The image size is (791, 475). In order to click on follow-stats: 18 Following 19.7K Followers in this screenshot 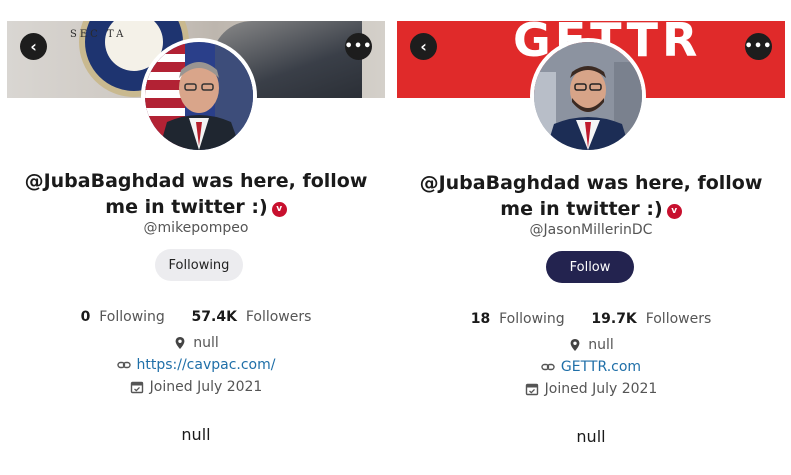, I will do `click(591, 319)`.